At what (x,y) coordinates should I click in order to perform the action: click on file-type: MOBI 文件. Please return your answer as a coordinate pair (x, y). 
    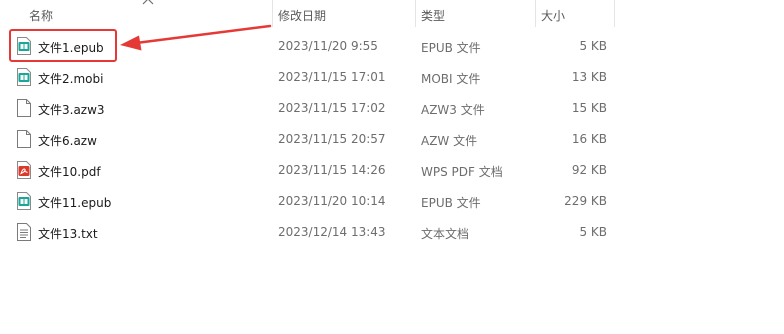
    Looking at the image, I should click on (451, 79).